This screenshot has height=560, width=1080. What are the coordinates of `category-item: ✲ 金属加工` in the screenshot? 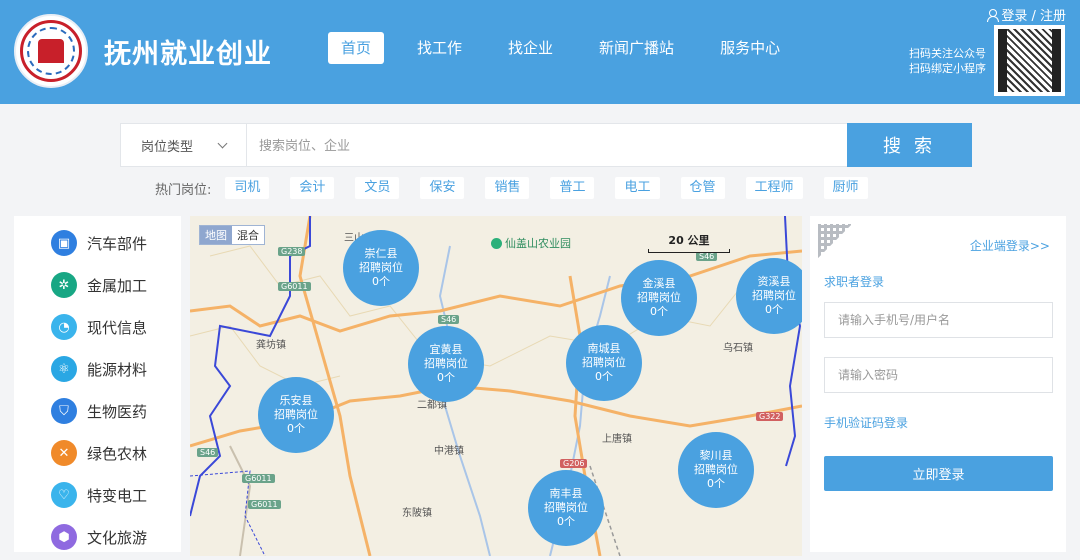 It's located at (97, 285).